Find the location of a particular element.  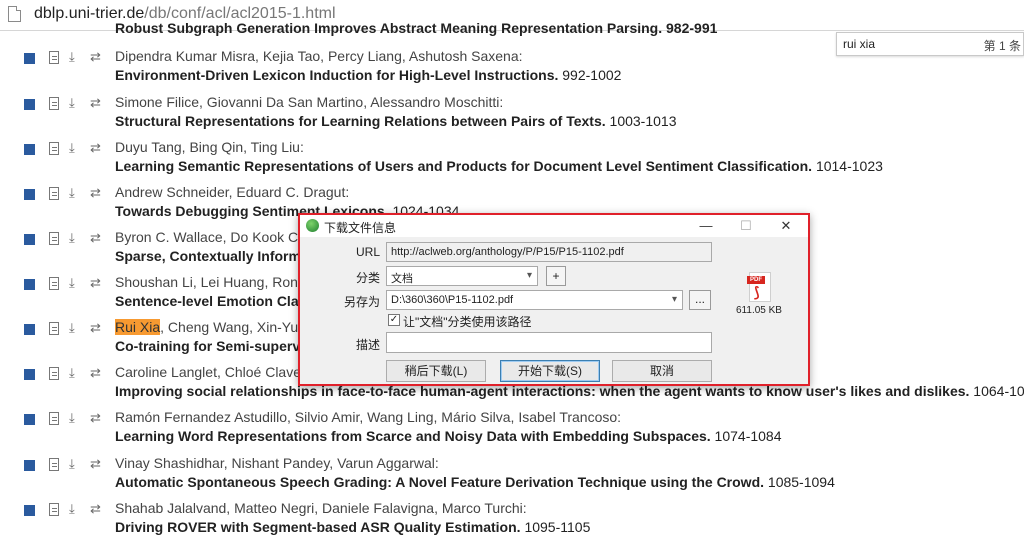

dialog-title: 下载文件信息 is located at coordinates (360, 228).